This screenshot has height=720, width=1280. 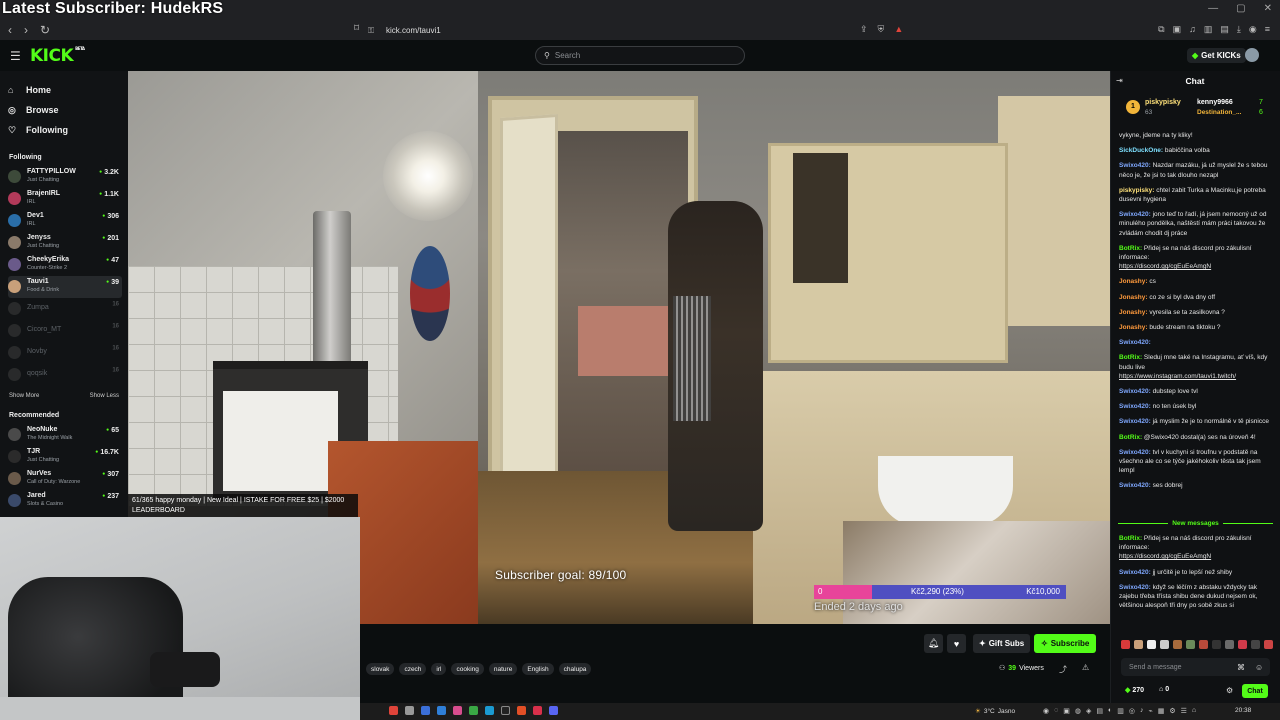 I want to click on tray-icon: ◎, so click(x=1132, y=711).